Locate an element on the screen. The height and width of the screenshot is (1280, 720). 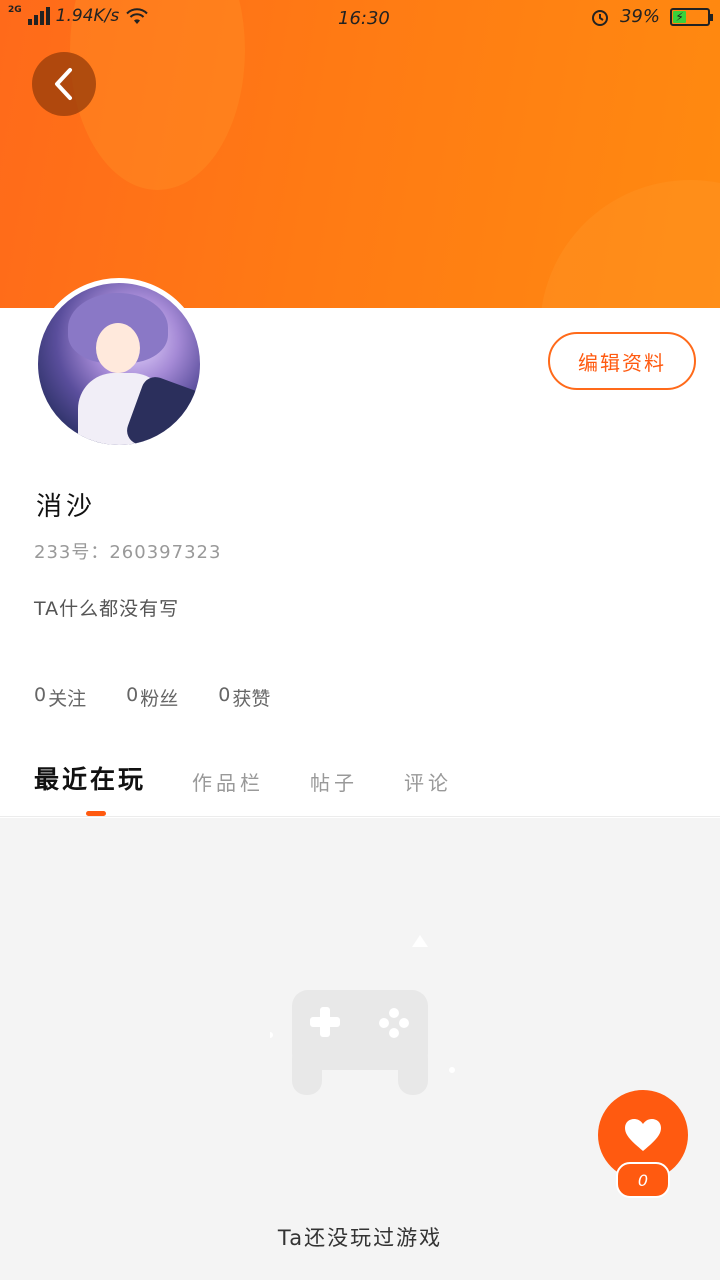
like-count-badge: 0 is located at coordinates (643, 1180).